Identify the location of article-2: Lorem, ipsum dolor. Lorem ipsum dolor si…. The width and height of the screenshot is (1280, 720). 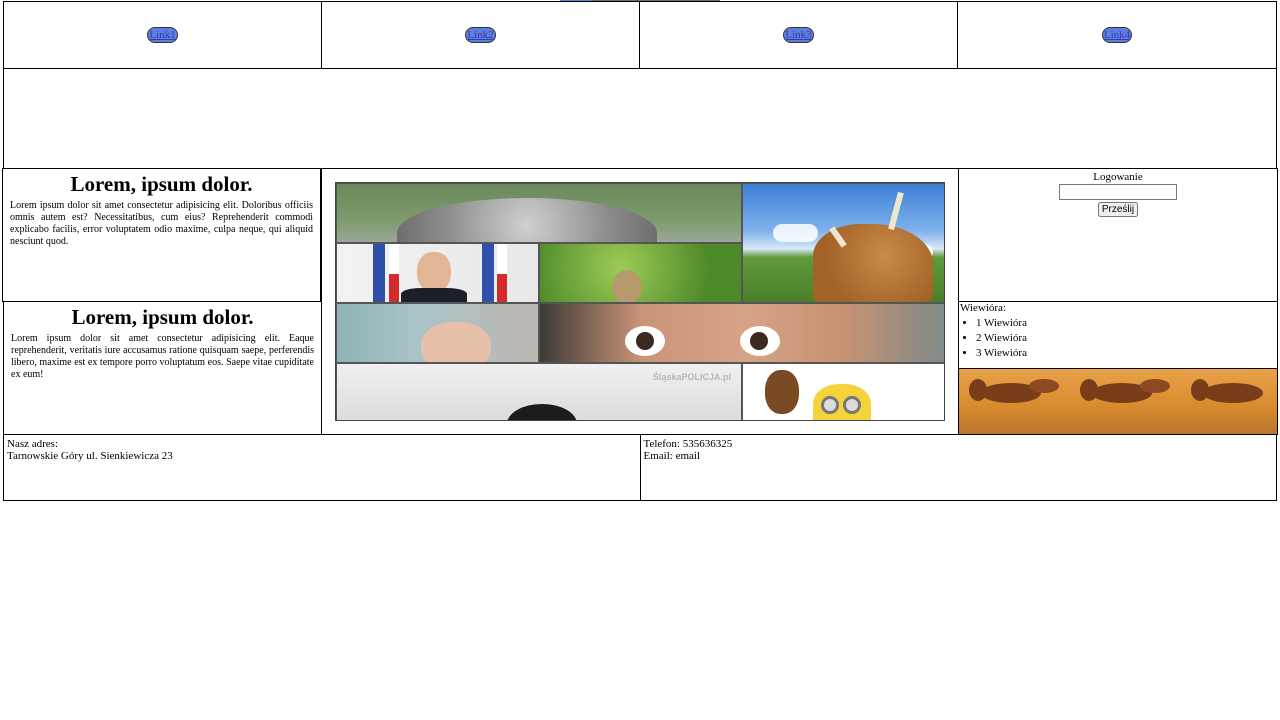
(162, 368).